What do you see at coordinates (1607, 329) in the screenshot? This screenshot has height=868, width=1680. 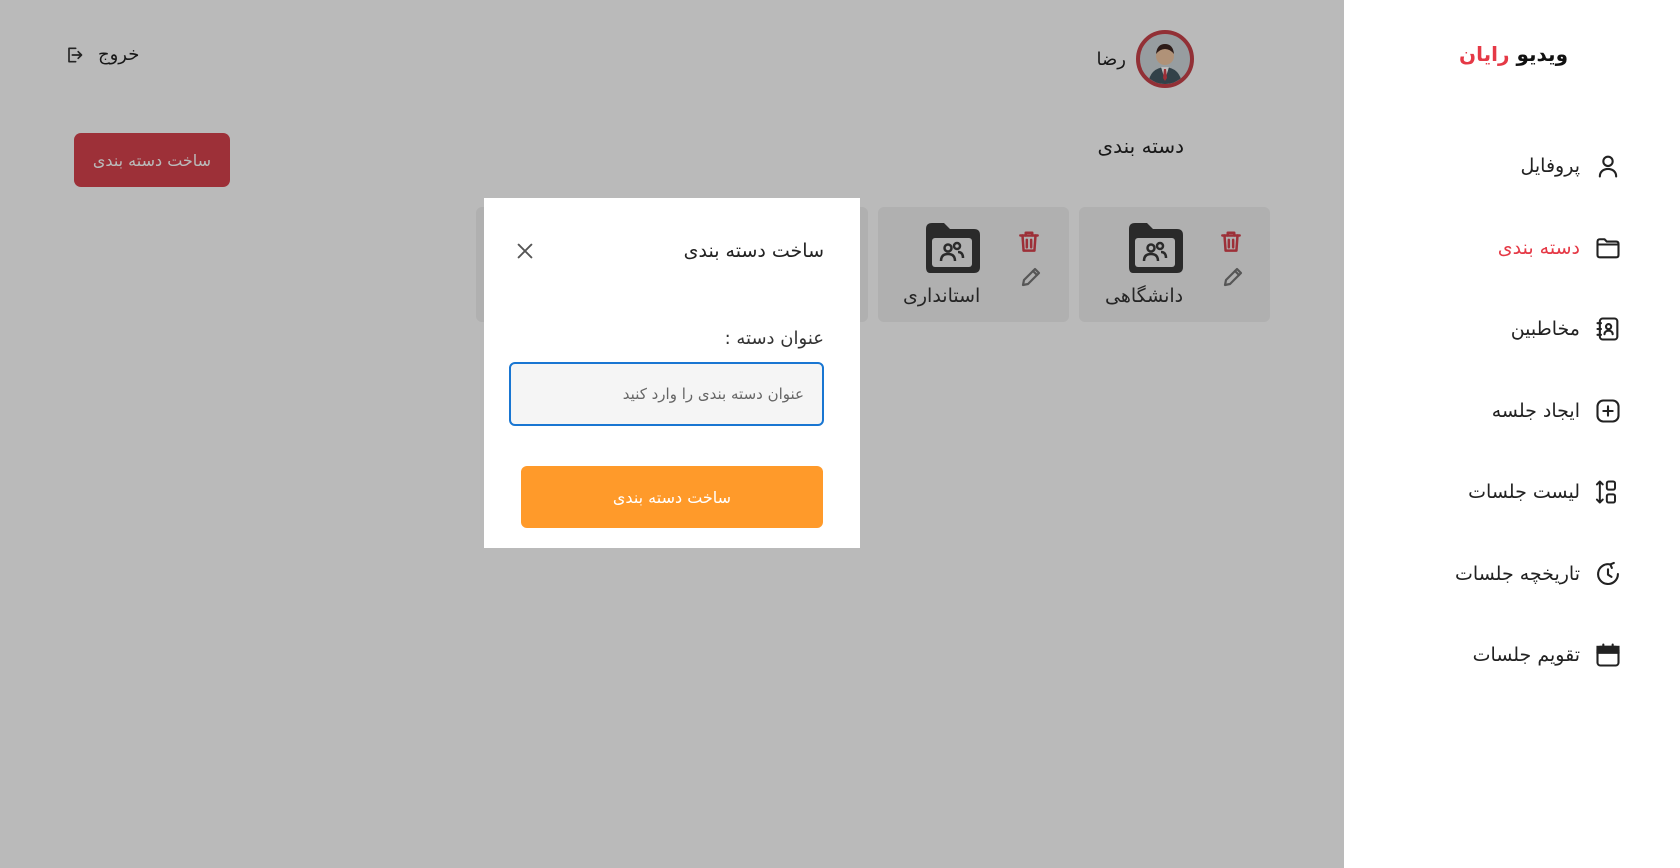 I see `contacts-book-icon` at bounding box center [1607, 329].